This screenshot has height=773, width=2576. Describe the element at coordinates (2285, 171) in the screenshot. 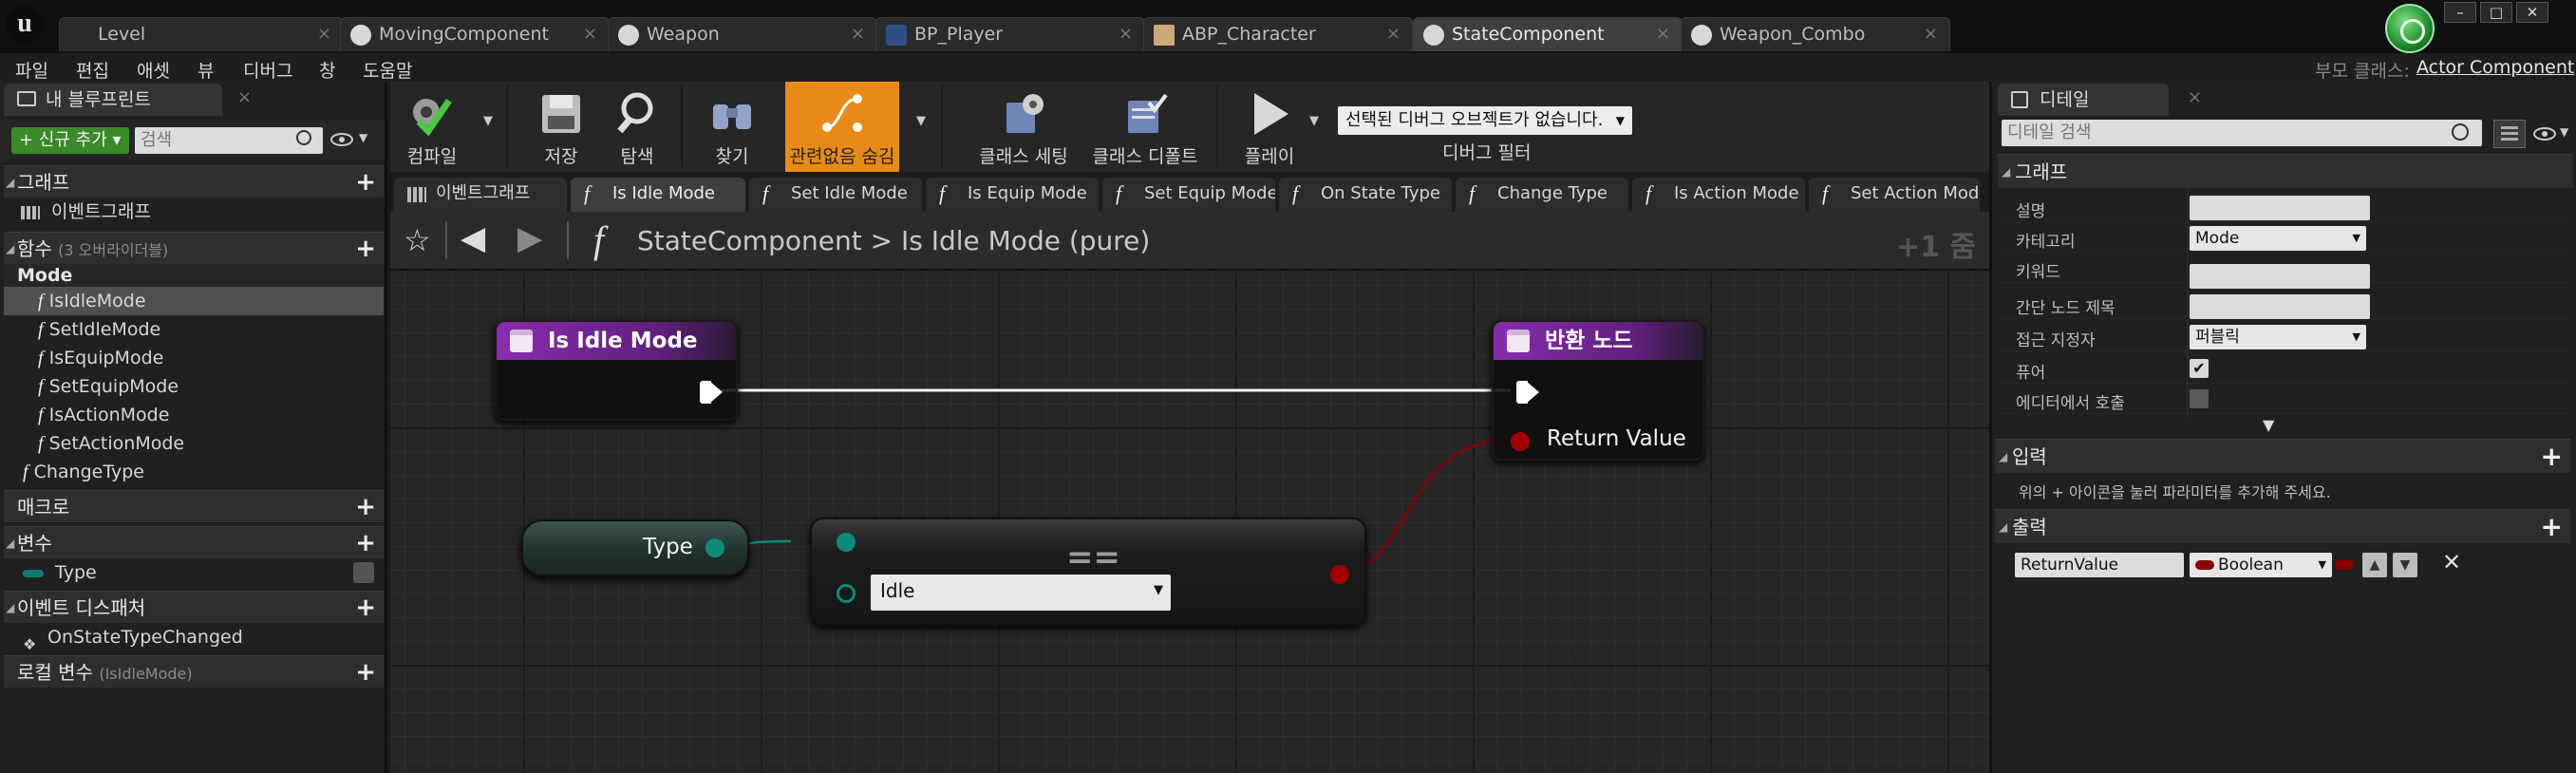

I see `details-section-graph: ◢ 그래프` at that location.